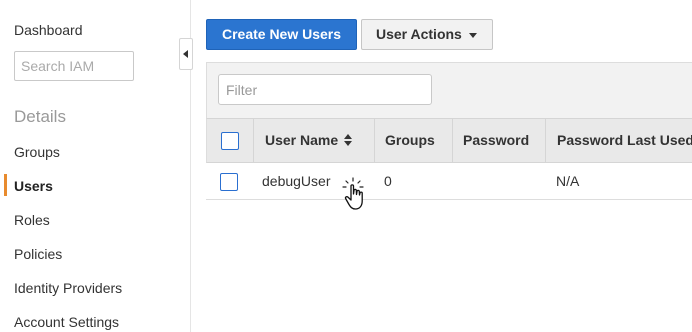 The height and width of the screenshot is (332, 692). I want to click on user-actions-label: User Actions, so click(419, 34).